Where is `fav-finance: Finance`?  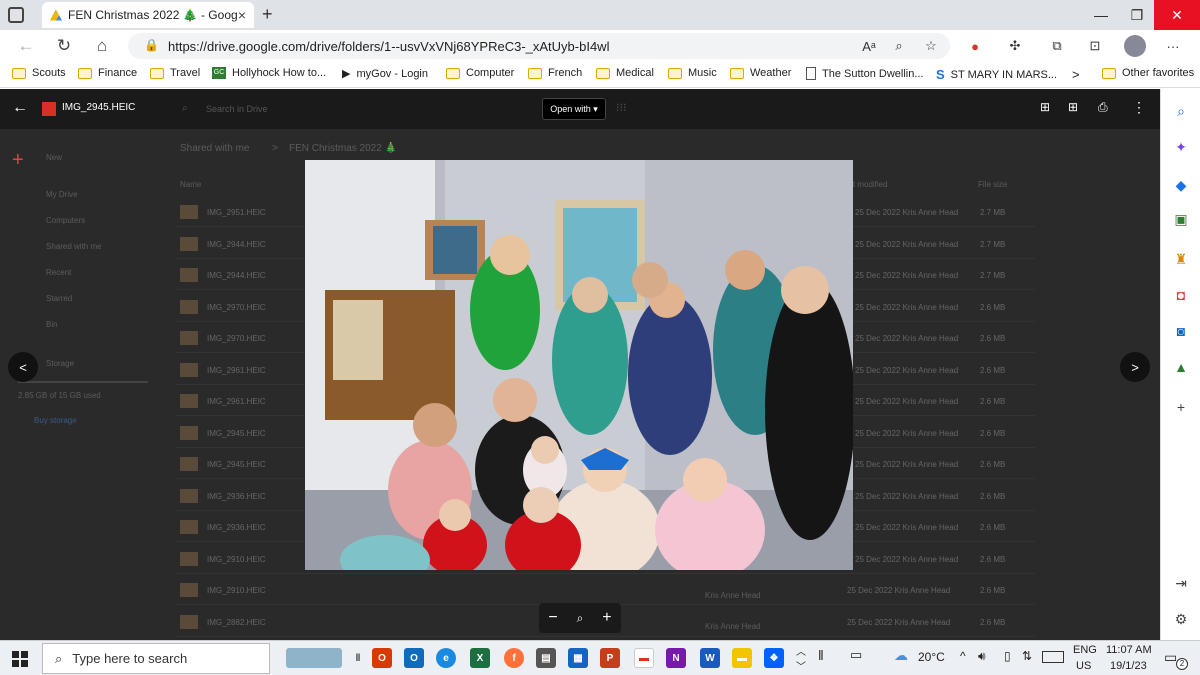
fav-finance: Finance is located at coordinates (107, 73).